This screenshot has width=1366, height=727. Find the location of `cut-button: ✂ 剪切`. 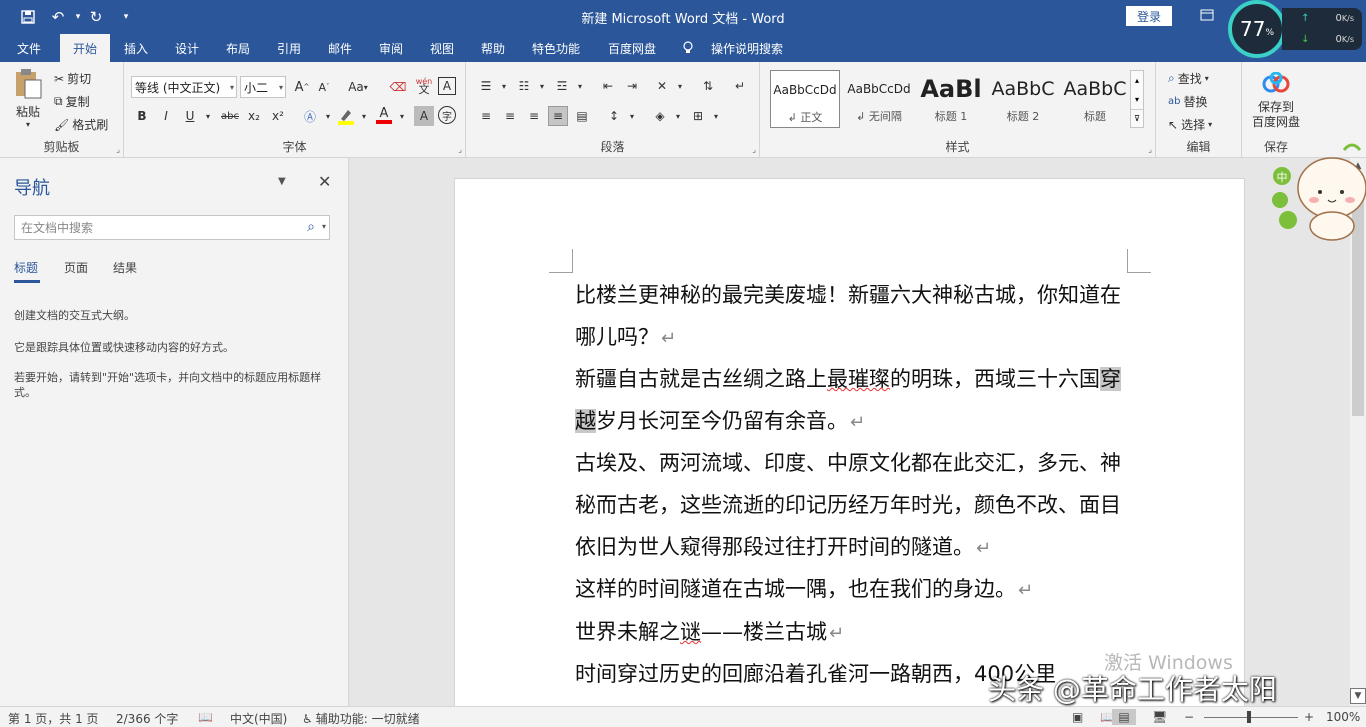

cut-button: ✂ 剪切 is located at coordinates (72, 78).